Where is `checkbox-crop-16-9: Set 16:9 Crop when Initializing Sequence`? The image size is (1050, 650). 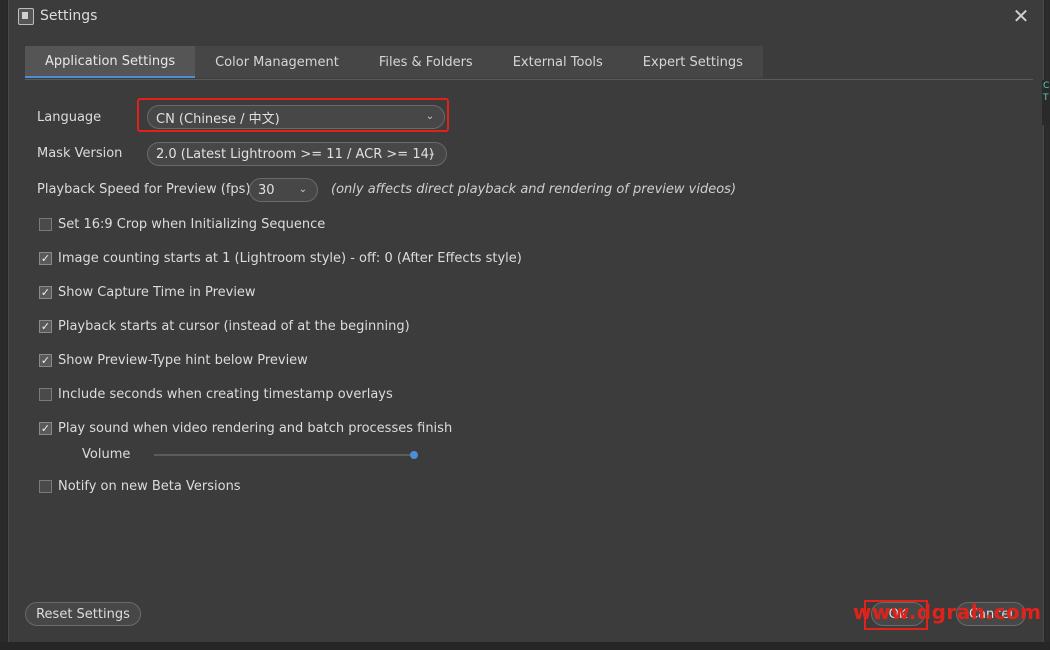 checkbox-crop-16-9: Set 16:9 Crop when Initializing Sequence is located at coordinates (182, 224).